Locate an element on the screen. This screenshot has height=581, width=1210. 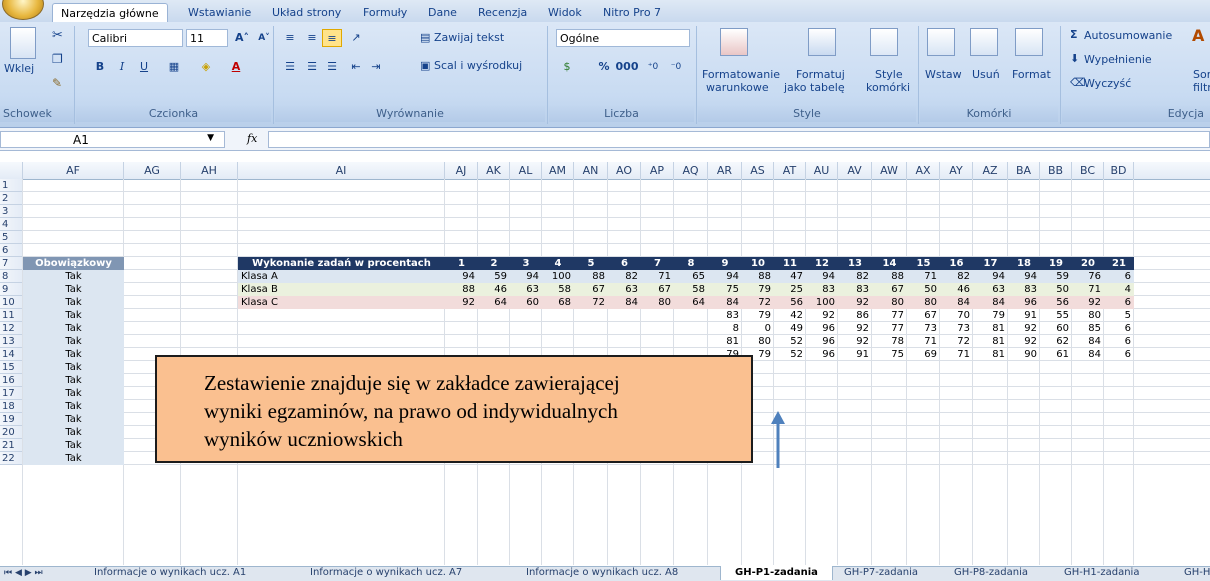
percent-cell: 61 is located at coordinates (1056, 354).